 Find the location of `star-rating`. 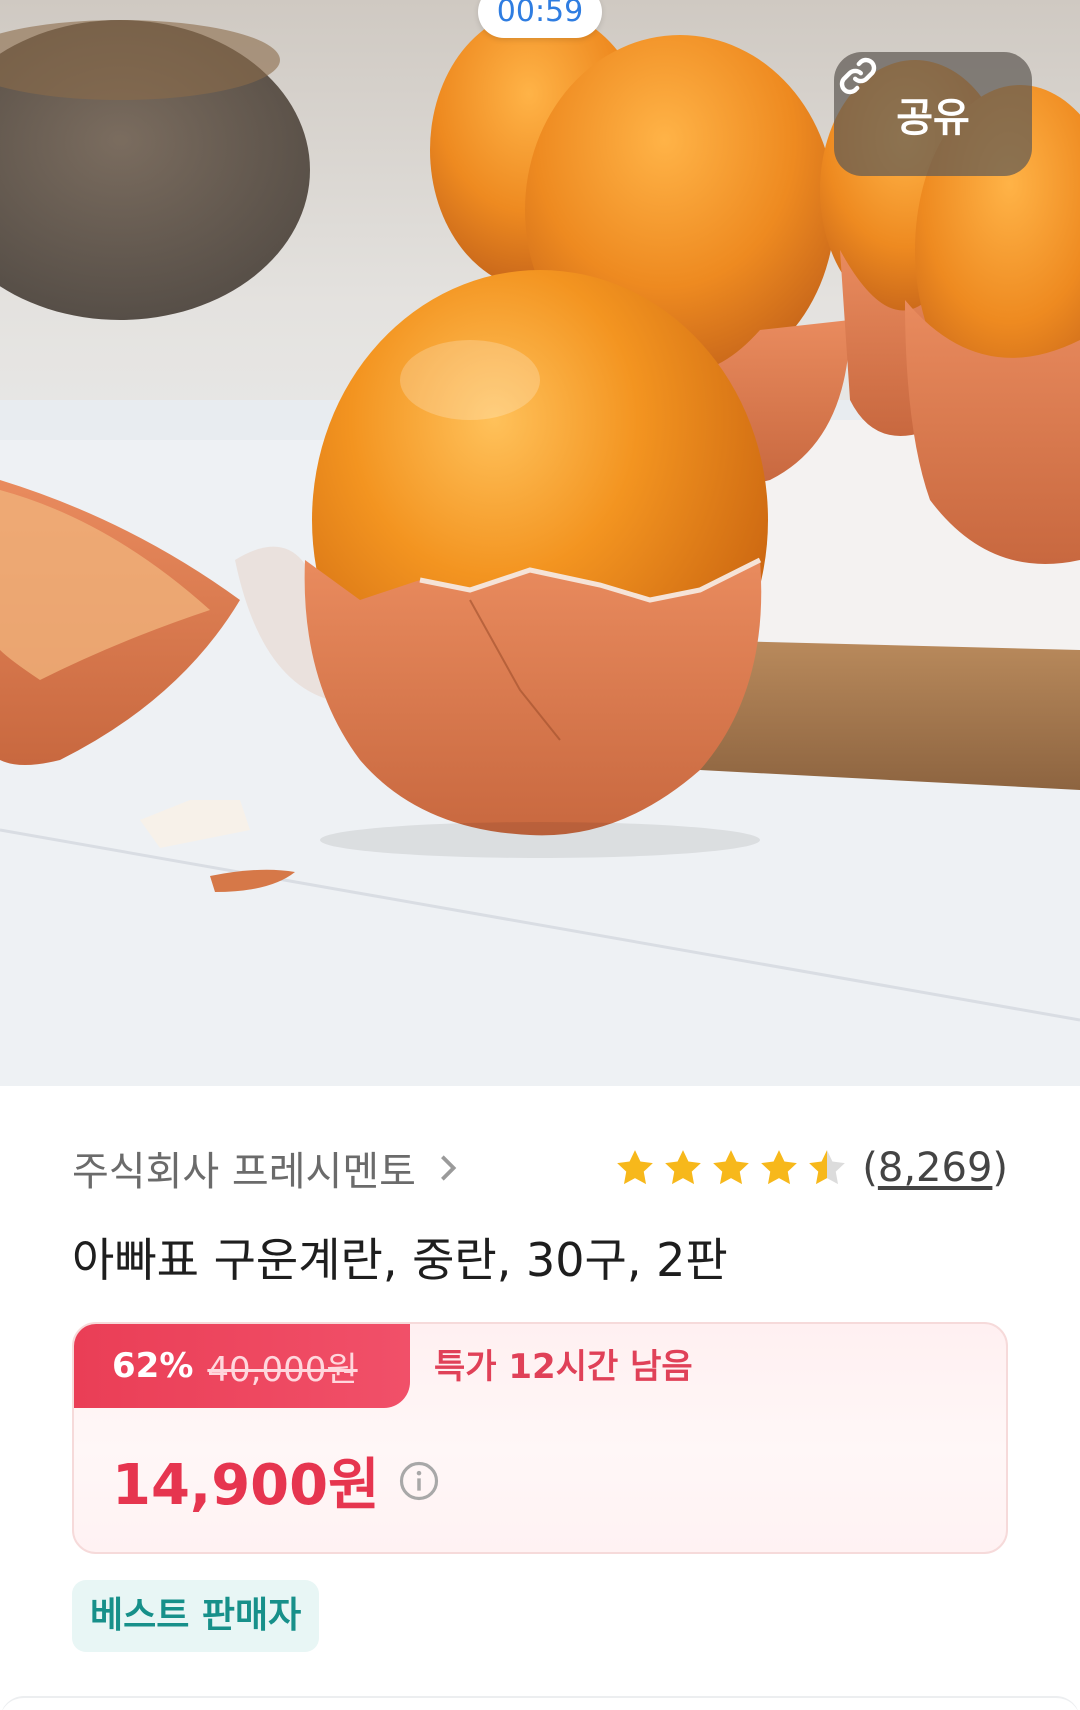

star-rating is located at coordinates (731, 1168).